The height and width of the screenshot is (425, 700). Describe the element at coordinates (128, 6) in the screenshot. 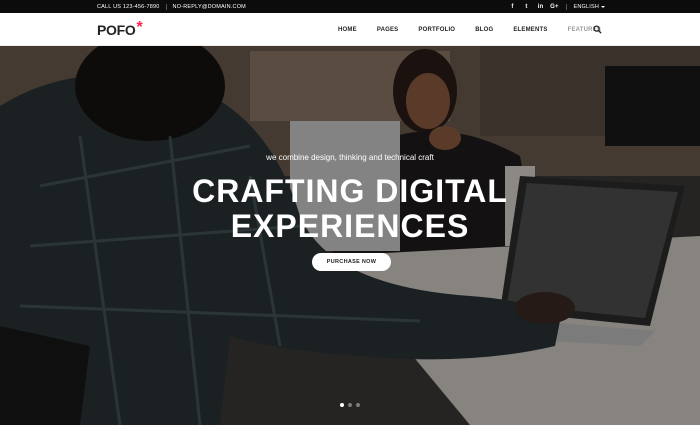

I see `phone-text: CALL US 123-456-7890` at that location.